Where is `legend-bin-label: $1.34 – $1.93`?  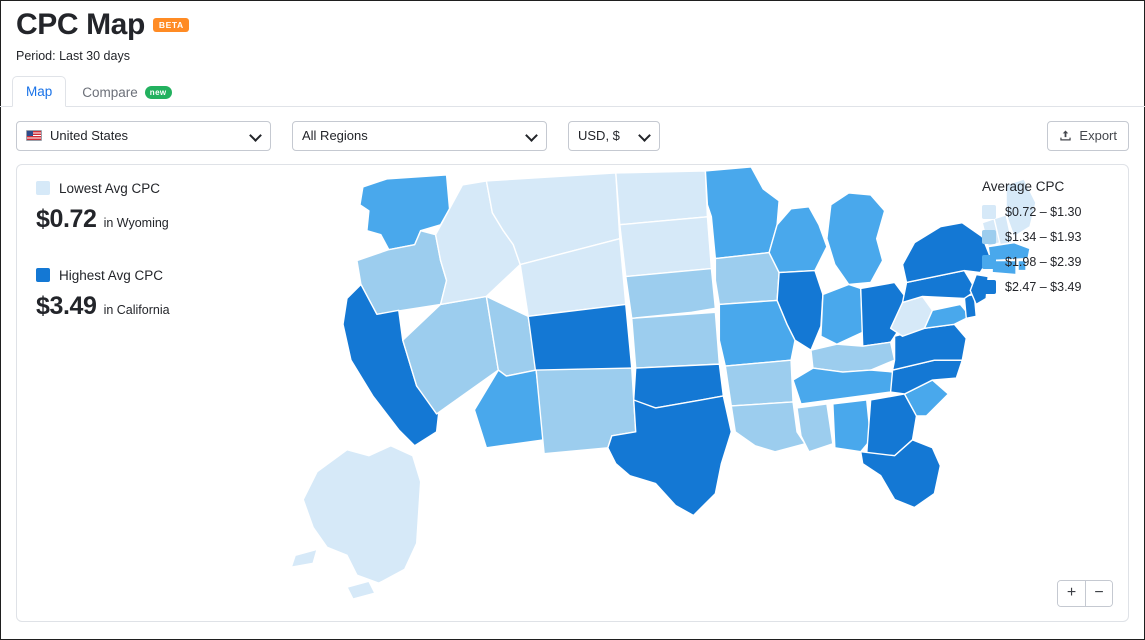 legend-bin-label: $1.34 – $1.93 is located at coordinates (1043, 236).